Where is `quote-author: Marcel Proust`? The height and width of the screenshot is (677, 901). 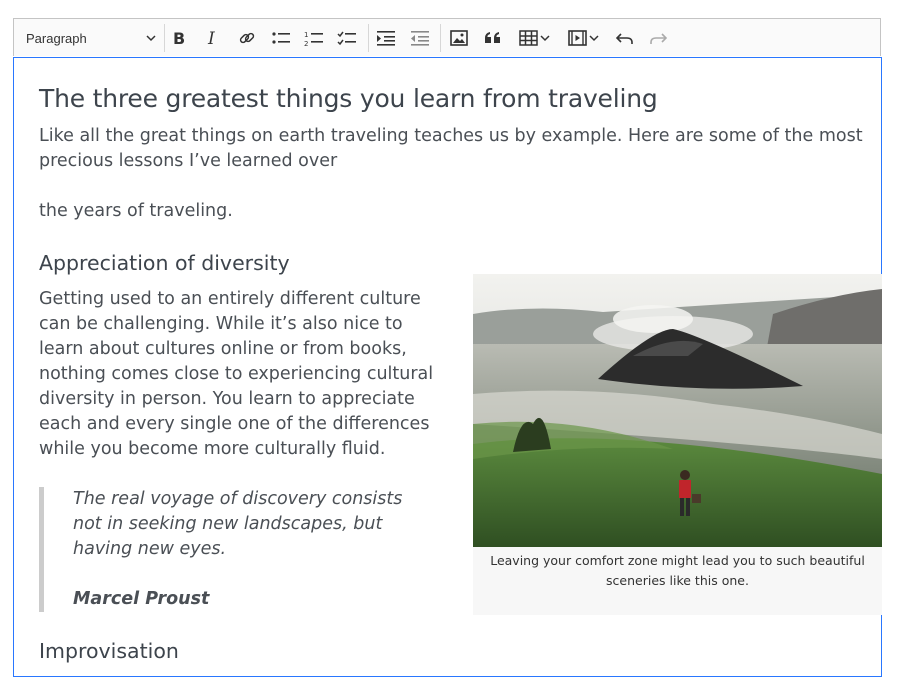 quote-author: Marcel Proust is located at coordinates (141, 599).